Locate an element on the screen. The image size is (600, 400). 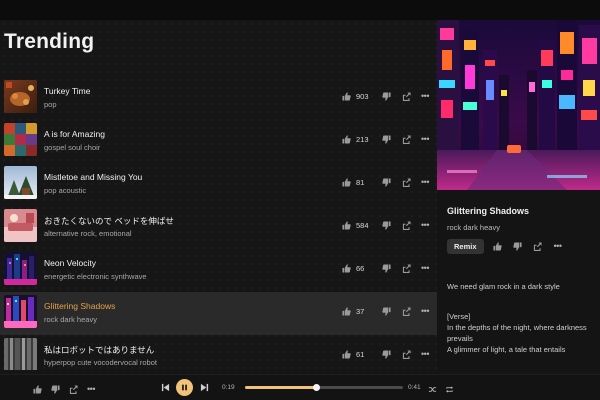
repeat-icon is located at coordinates (449, 389).